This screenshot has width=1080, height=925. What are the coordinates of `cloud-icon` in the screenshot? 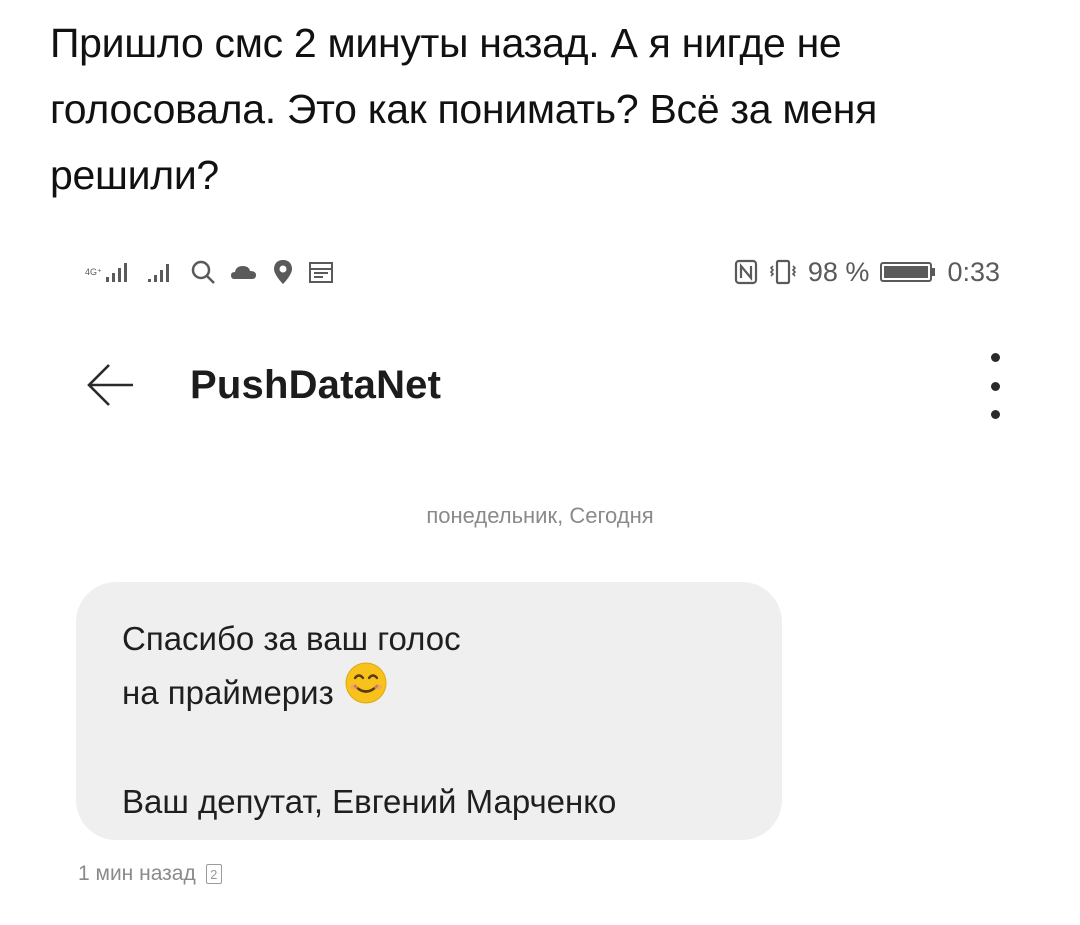 It's located at (244, 272).